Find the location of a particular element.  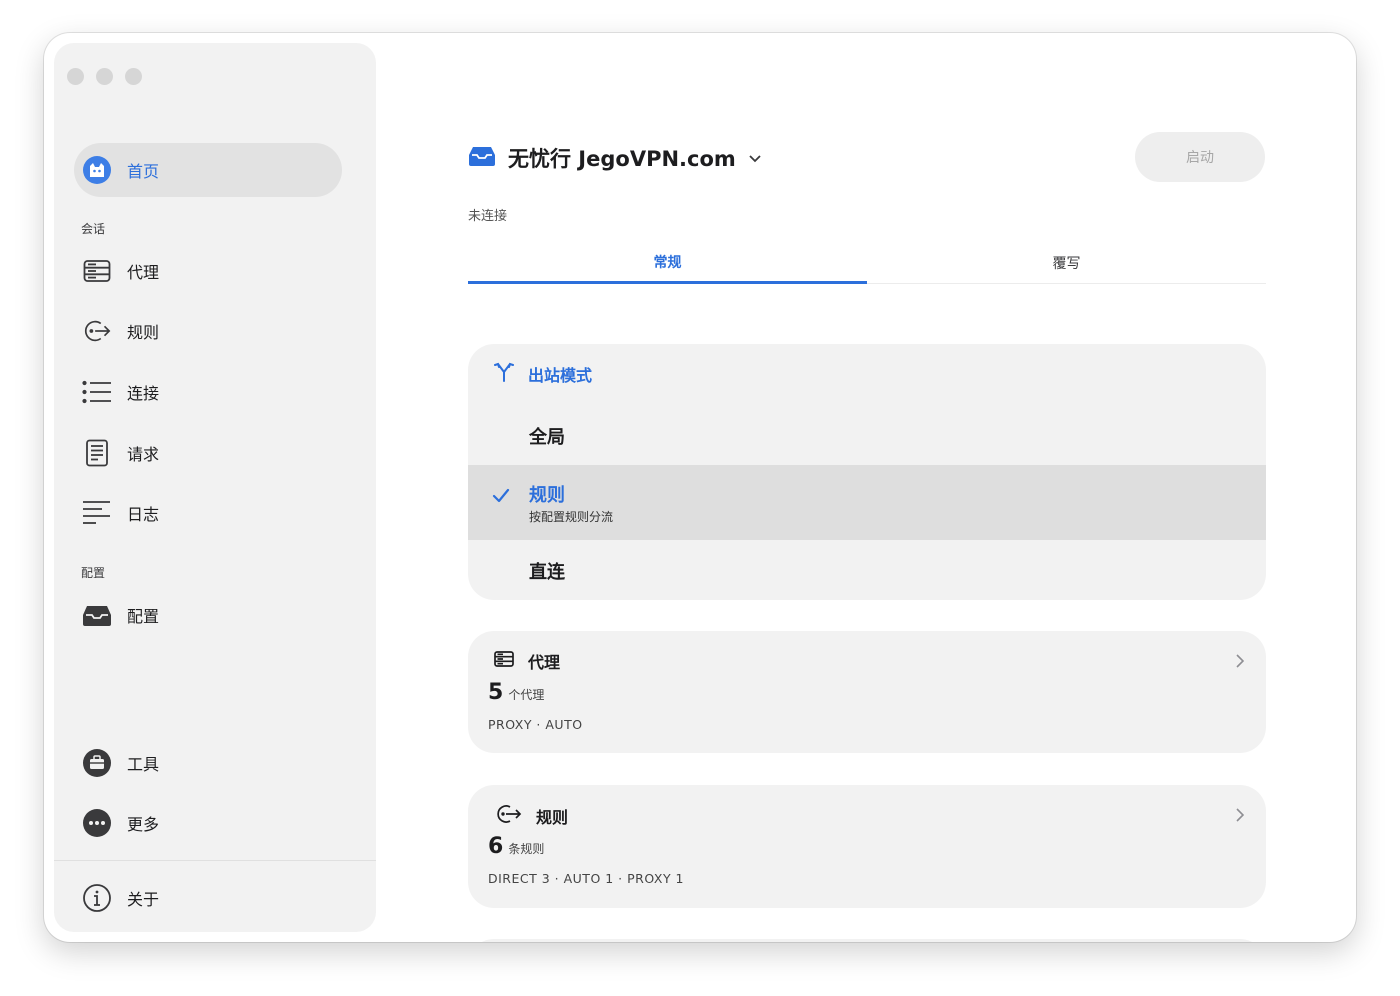

window-zoom-button is located at coordinates (133, 76).